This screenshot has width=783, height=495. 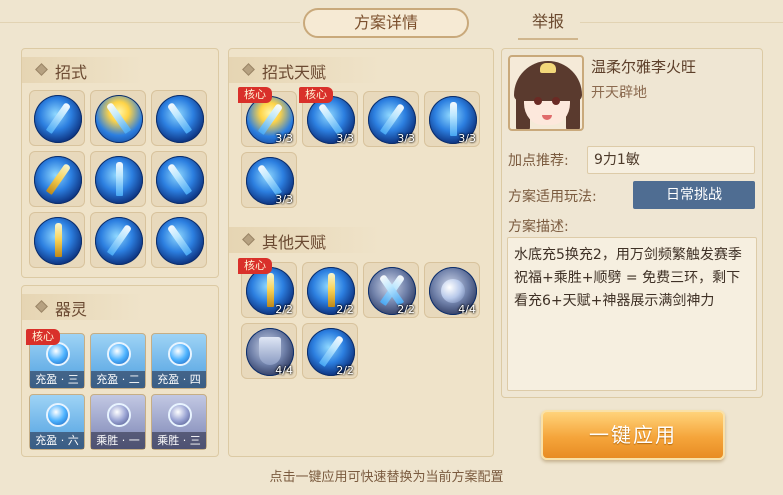 What do you see at coordinates (179, 422) in the screenshot?
I see `spirit-slot: 乘胜 · 三` at bounding box center [179, 422].